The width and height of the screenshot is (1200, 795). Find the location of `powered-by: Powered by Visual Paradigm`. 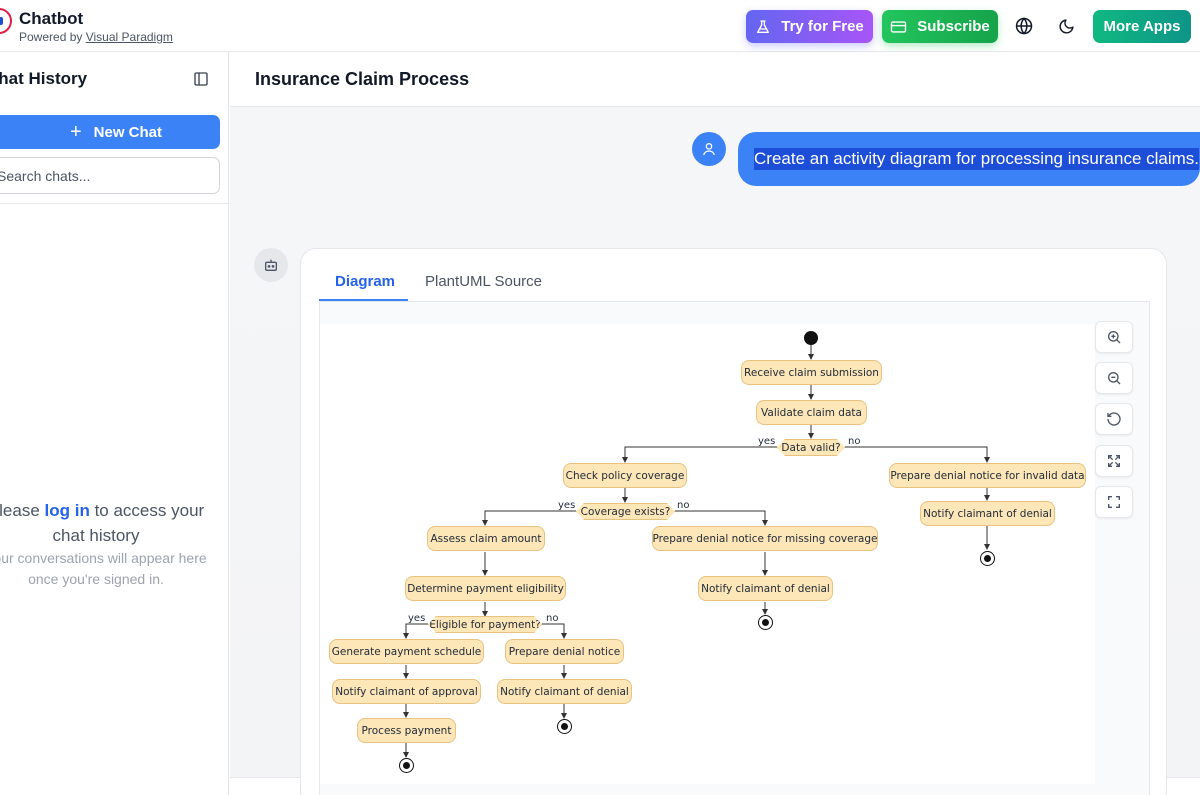

powered-by: Powered by Visual Paradigm is located at coordinates (96, 37).